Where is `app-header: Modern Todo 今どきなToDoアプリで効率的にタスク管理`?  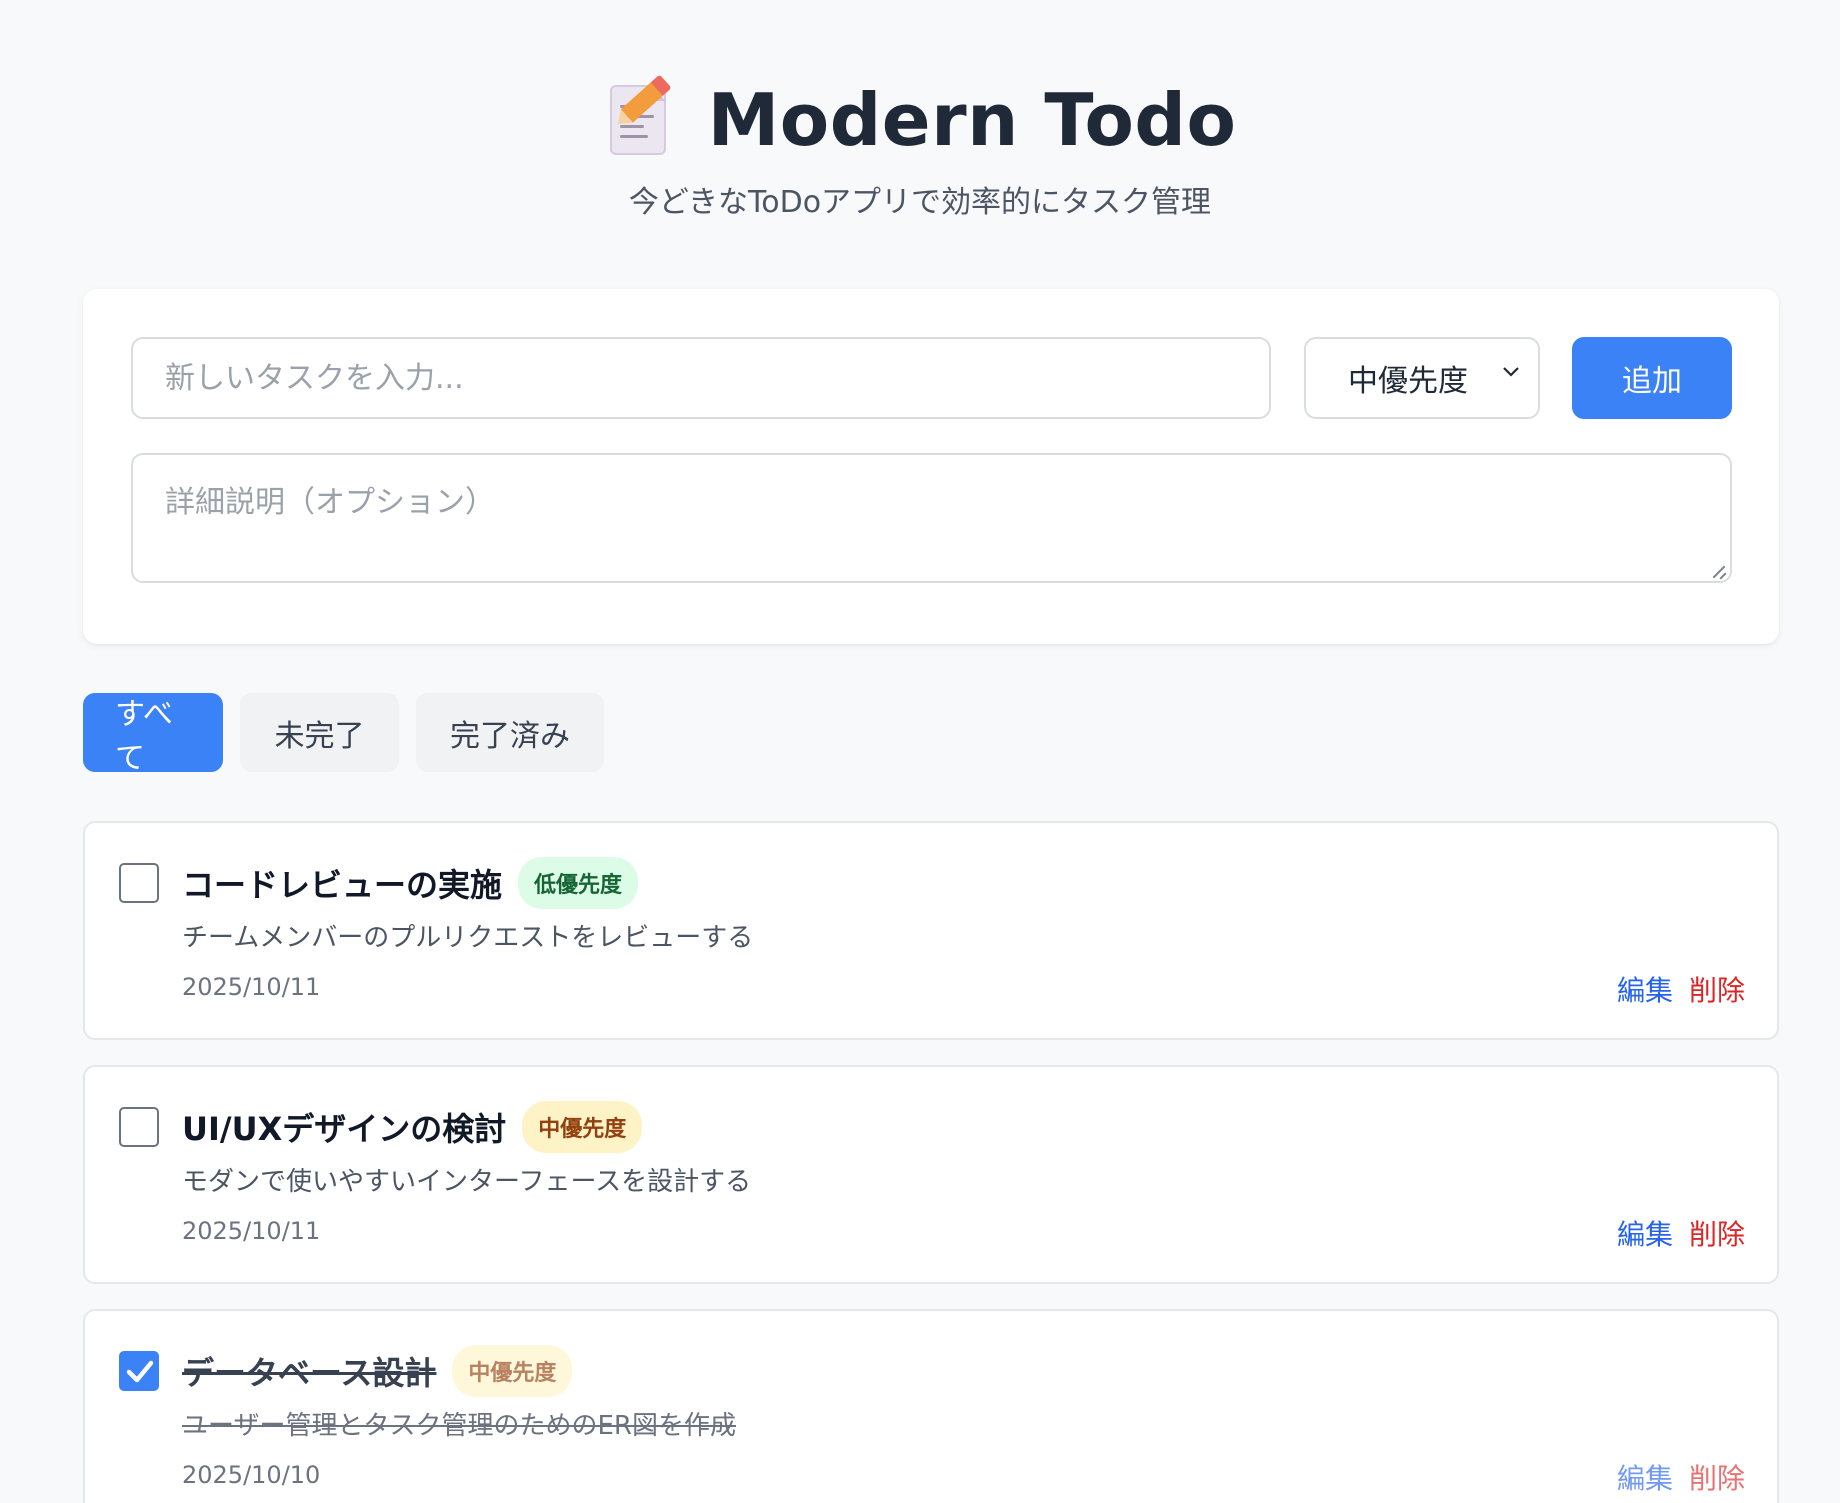 app-header: Modern Todo 今どきなToDoアプリで効率的にタスク管理 is located at coordinates (920, 147).